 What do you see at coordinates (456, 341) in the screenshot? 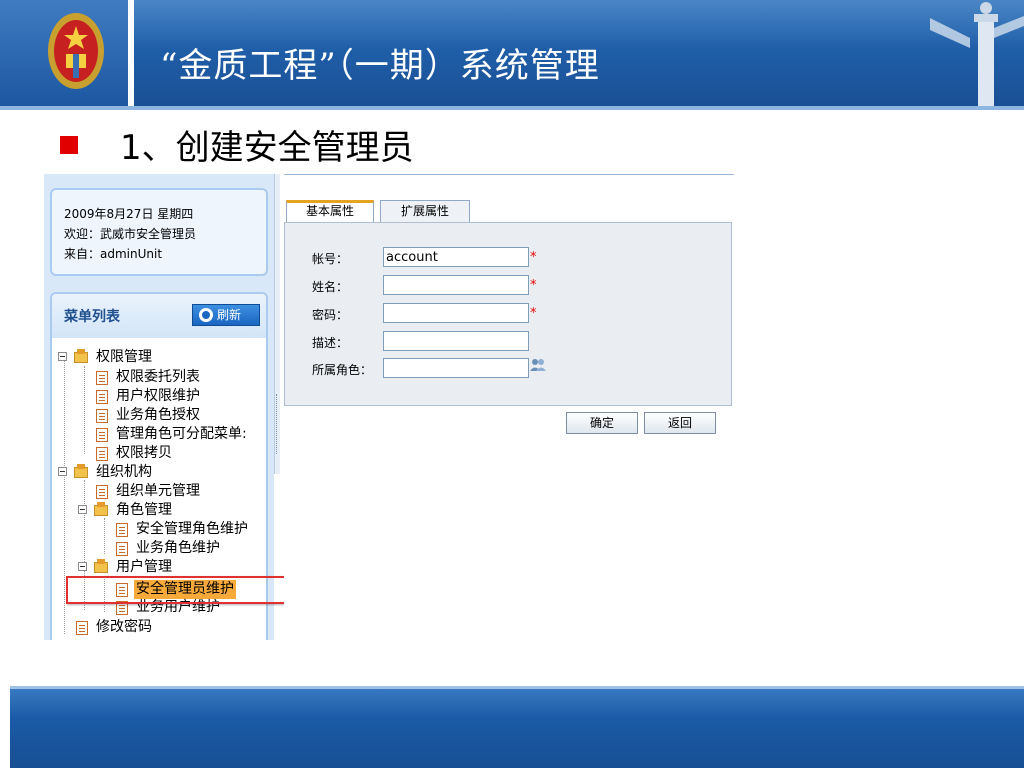
I see `description-input` at bounding box center [456, 341].